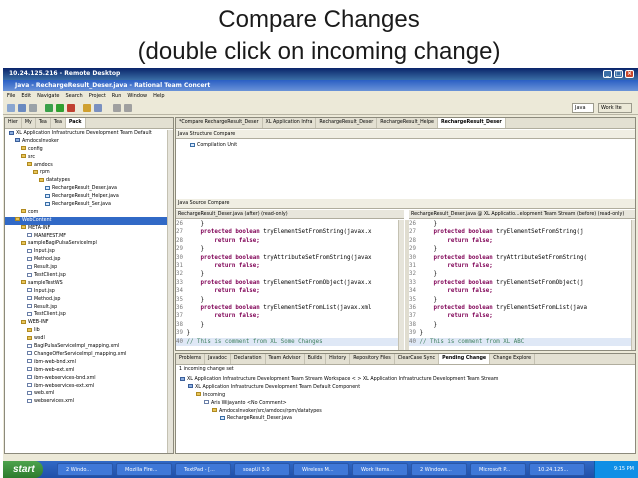  Describe the element at coordinates (89, 142) in the screenshot. I see `tree-node: AmdocsInvoker` at that location.